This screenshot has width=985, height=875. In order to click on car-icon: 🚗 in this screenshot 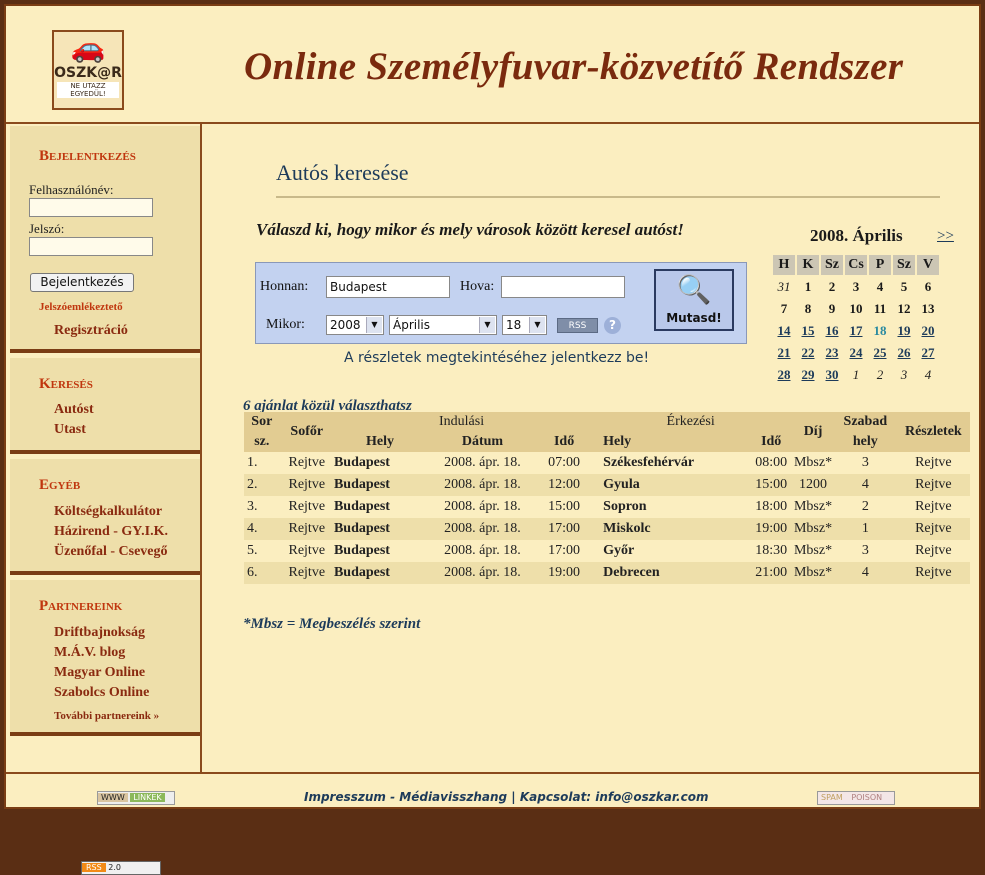, I will do `click(88, 48)`.